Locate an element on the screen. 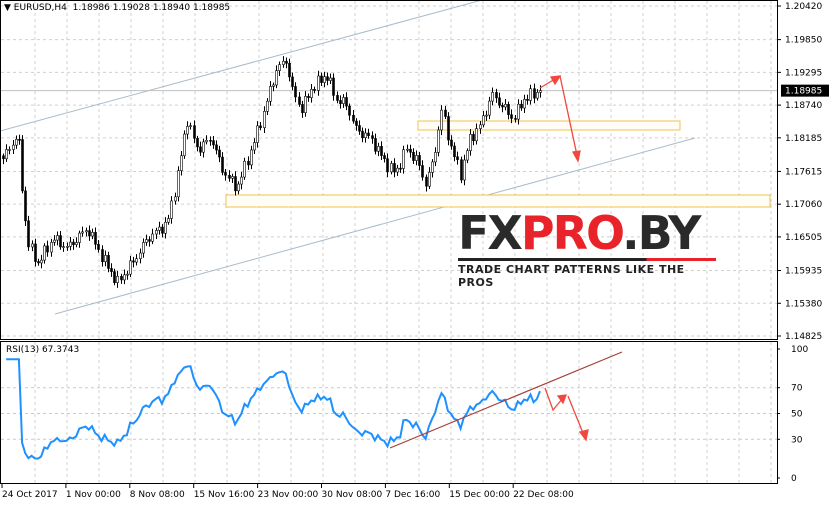  rsi-level-label: 30 is located at coordinates (797, 440).